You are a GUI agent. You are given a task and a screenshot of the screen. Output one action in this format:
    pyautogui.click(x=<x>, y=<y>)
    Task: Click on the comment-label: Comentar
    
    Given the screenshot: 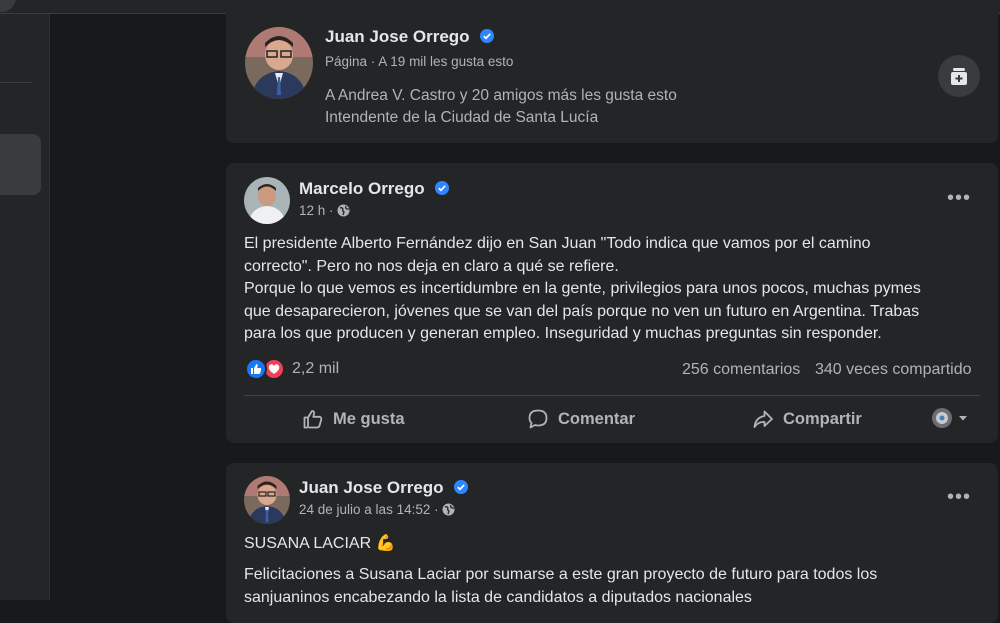 What is the action you would take?
    pyautogui.click(x=596, y=419)
    